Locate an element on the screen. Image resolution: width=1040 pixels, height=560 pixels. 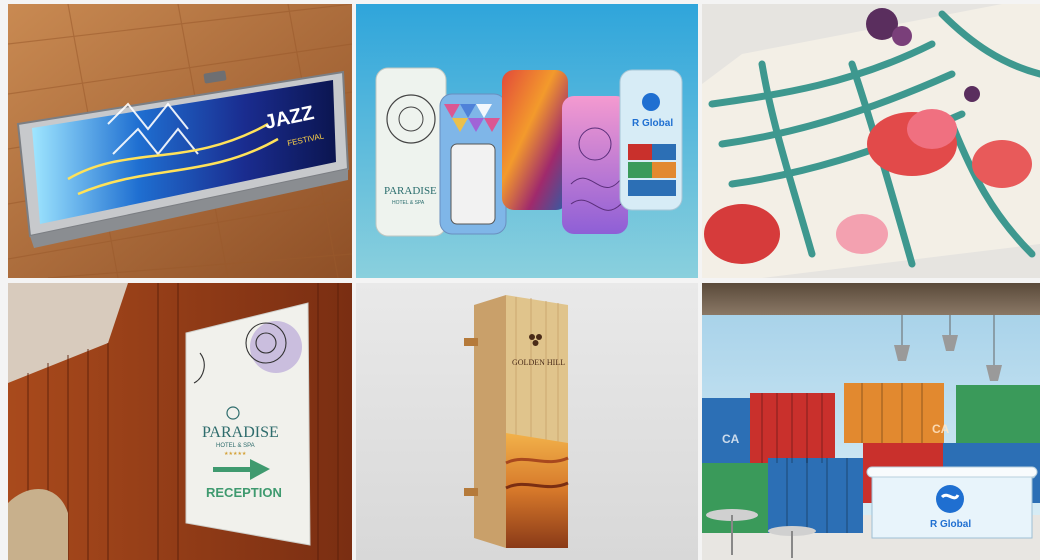
phone-logo: R Global is located at coordinates (652, 123).